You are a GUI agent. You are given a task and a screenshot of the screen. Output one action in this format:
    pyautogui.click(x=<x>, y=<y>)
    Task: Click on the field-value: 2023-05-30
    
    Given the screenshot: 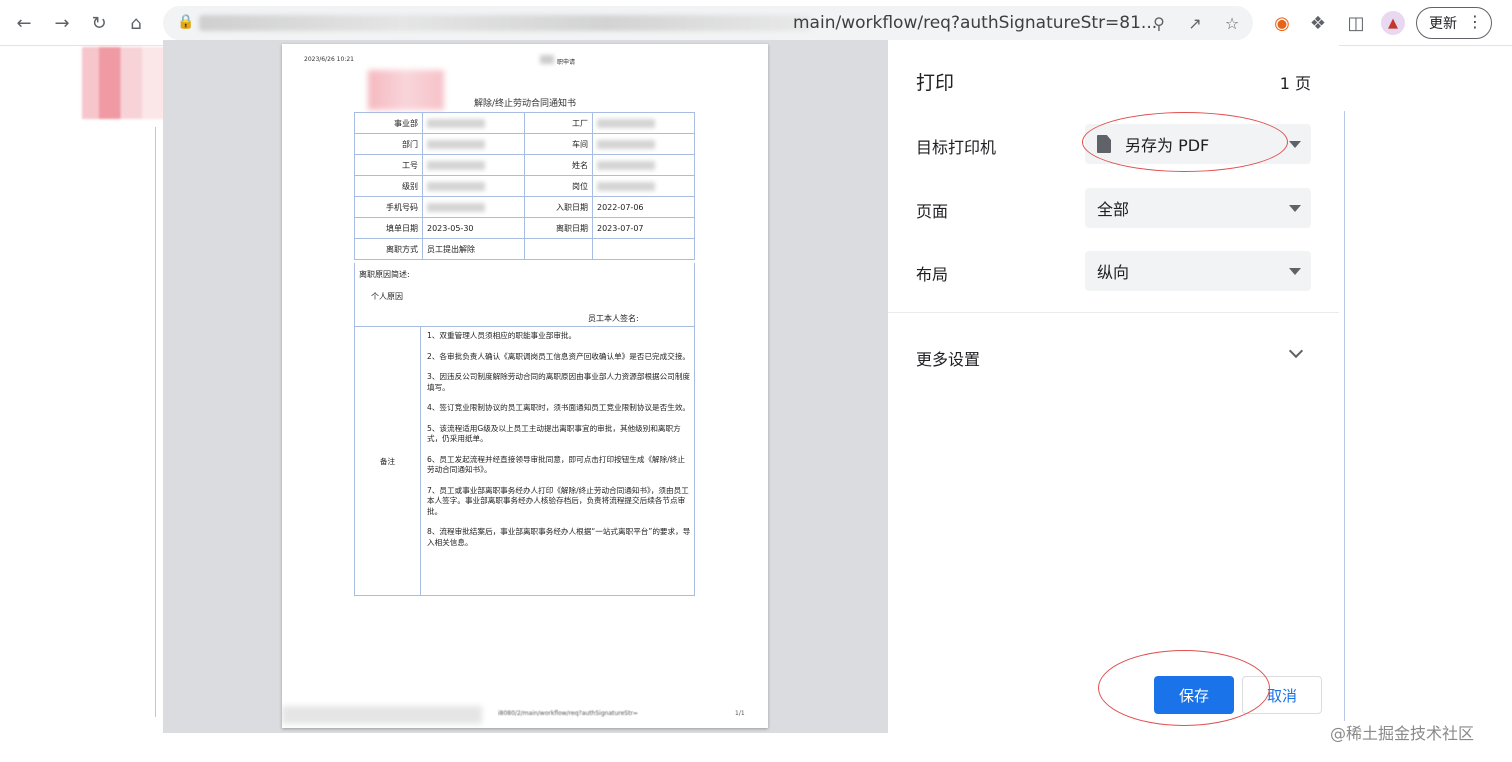 What is the action you would take?
    pyautogui.click(x=473, y=228)
    